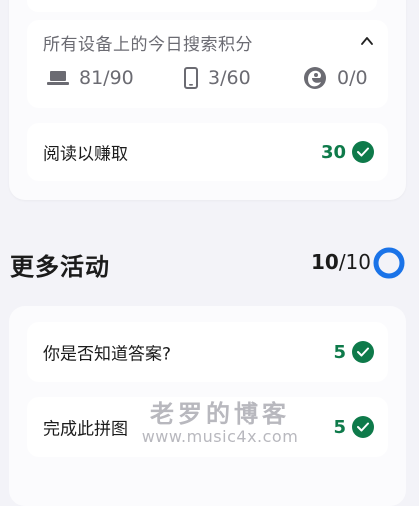 Image resolution: width=419 pixels, height=506 pixels. What do you see at coordinates (191, 78) in the screenshot?
I see `phone-icon` at bounding box center [191, 78].